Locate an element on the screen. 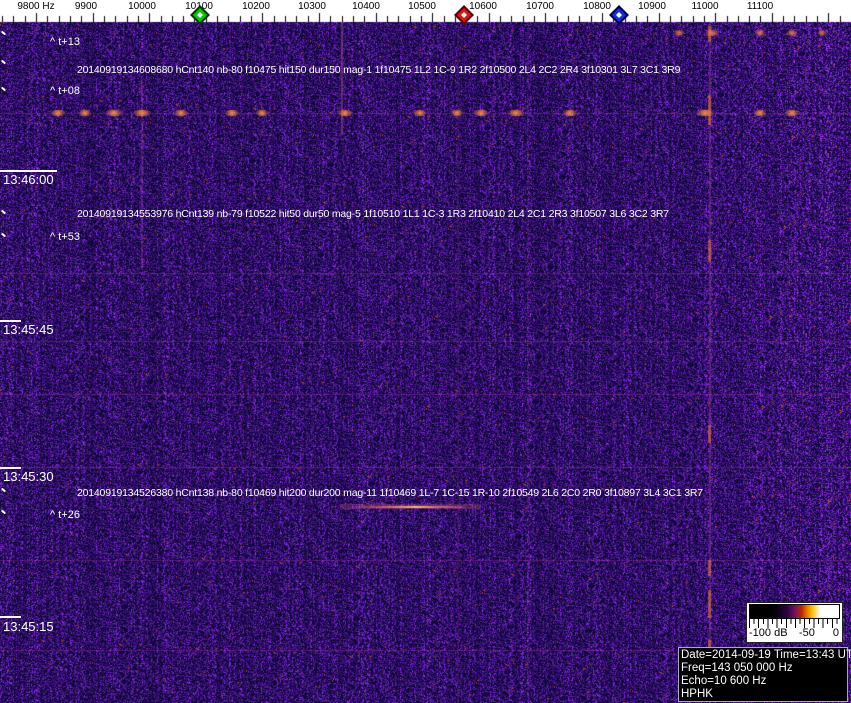 This screenshot has height=703, width=851. event-time-offset: ^ t+26 is located at coordinates (65, 515).